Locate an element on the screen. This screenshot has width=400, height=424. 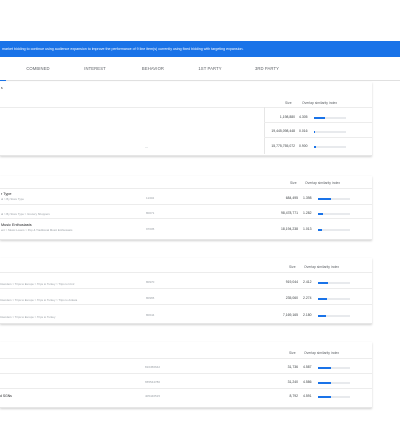
row-size: 235,060 is located at coordinates (291, 298).